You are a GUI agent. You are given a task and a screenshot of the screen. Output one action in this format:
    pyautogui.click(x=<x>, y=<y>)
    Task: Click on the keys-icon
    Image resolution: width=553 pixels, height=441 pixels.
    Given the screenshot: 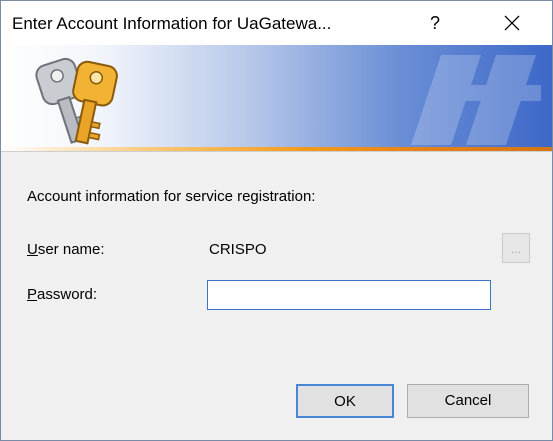 What is the action you would take?
    pyautogui.click(x=76, y=101)
    